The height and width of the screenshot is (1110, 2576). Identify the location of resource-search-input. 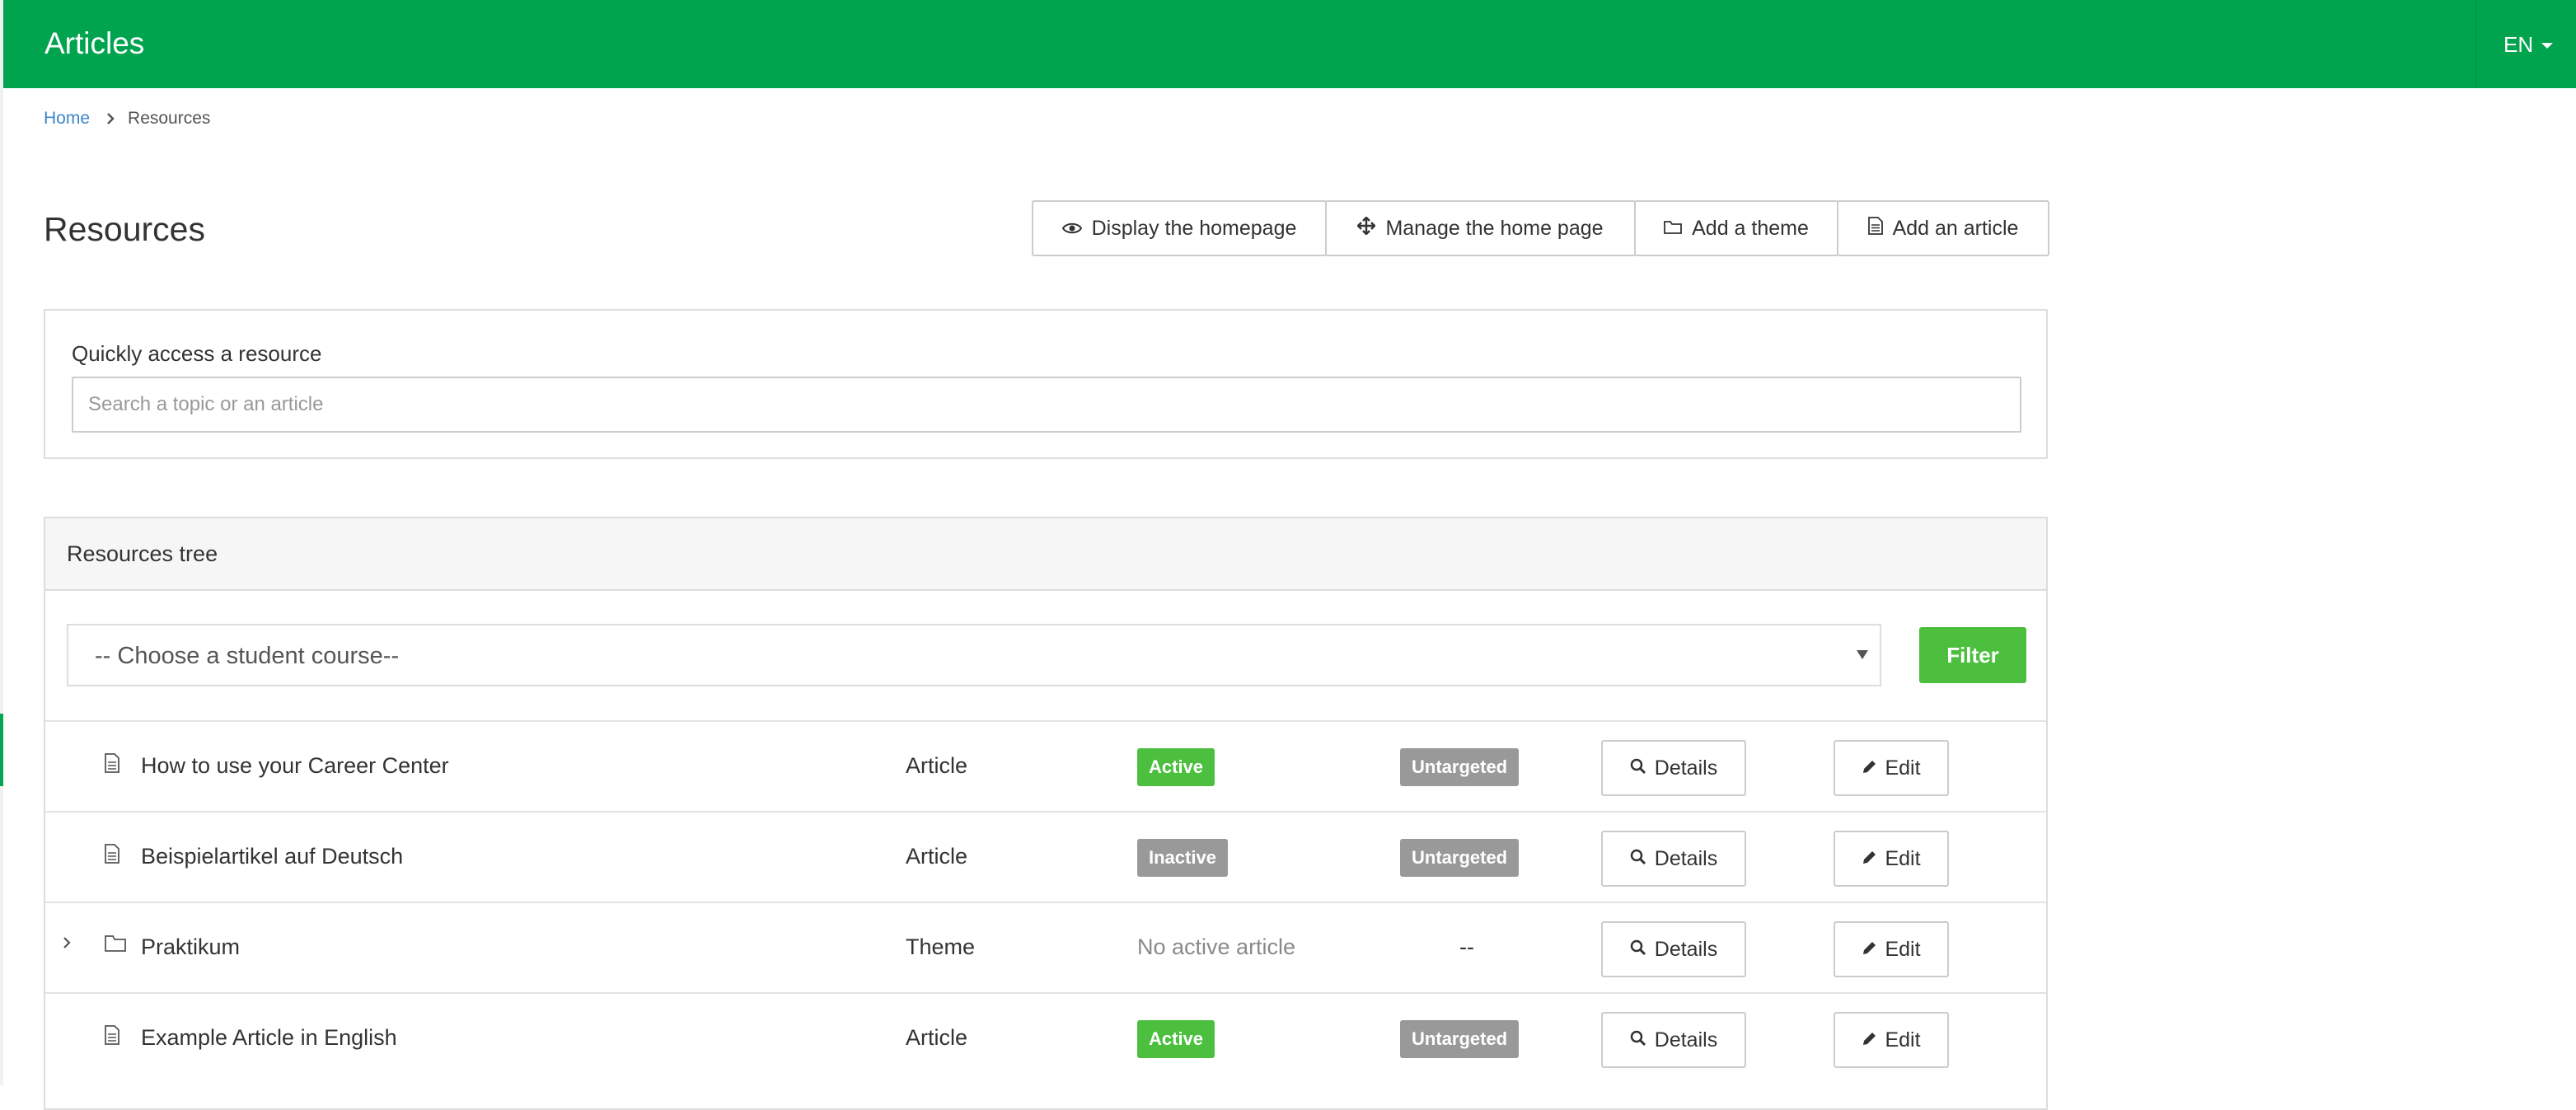
(1046, 405).